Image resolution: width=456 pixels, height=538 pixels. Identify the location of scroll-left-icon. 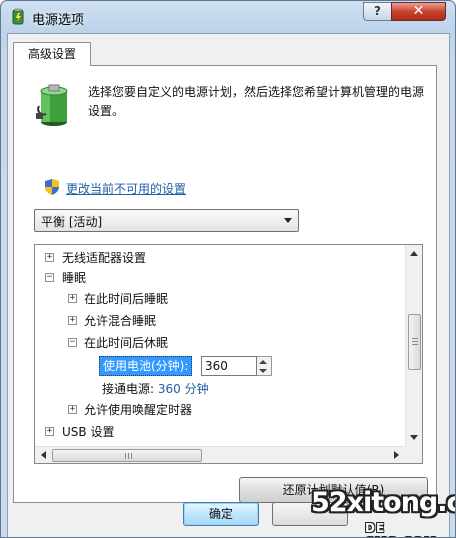
(43, 455).